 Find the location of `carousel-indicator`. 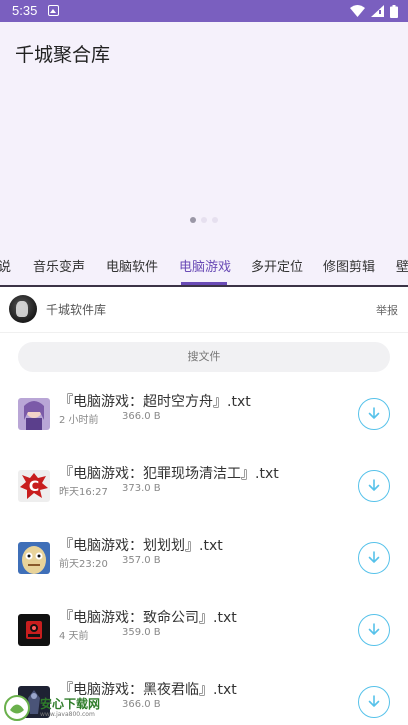

carousel-indicator is located at coordinates (204, 220).